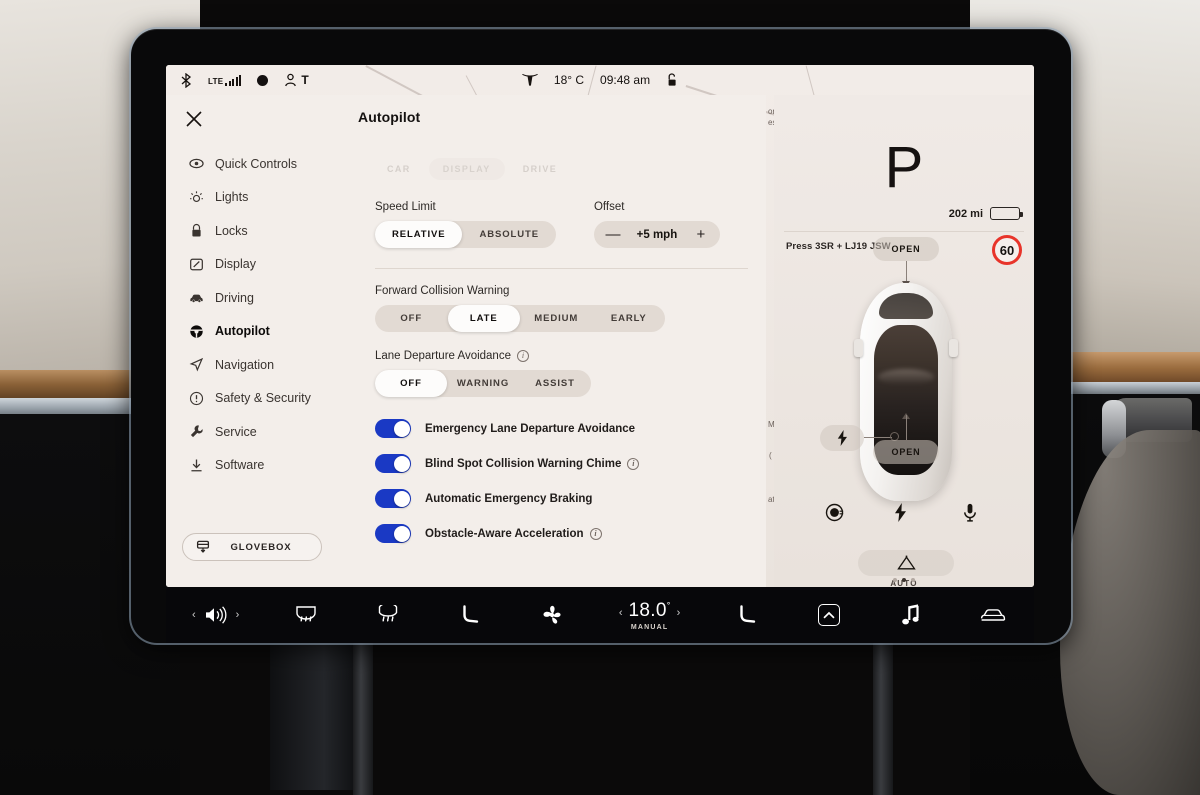 The image size is (1200, 795). I want to click on volume-next-button: ›, so click(238, 615).